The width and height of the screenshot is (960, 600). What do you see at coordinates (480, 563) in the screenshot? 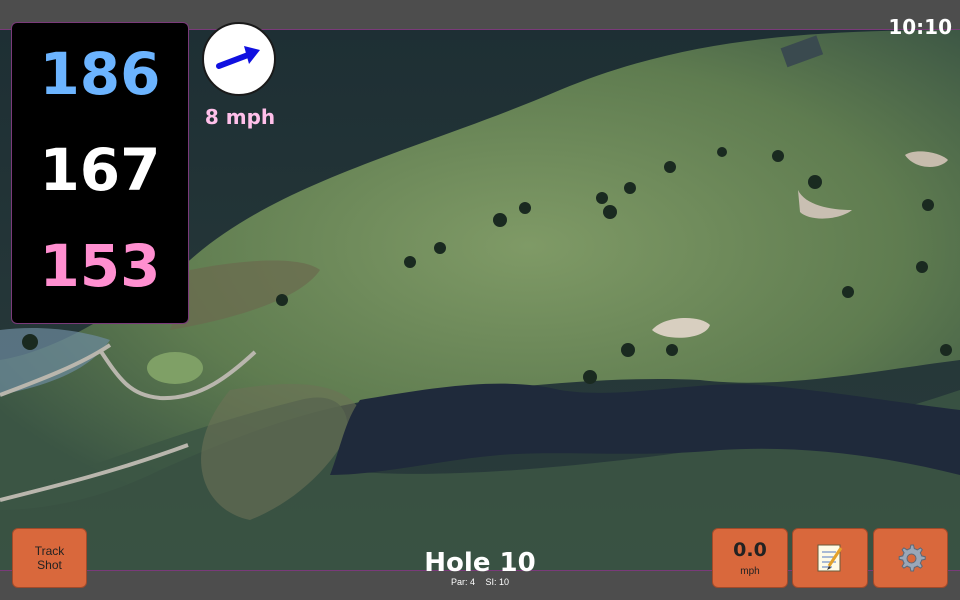
I see `hole-title: Hole 10` at bounding box center [480, 563].